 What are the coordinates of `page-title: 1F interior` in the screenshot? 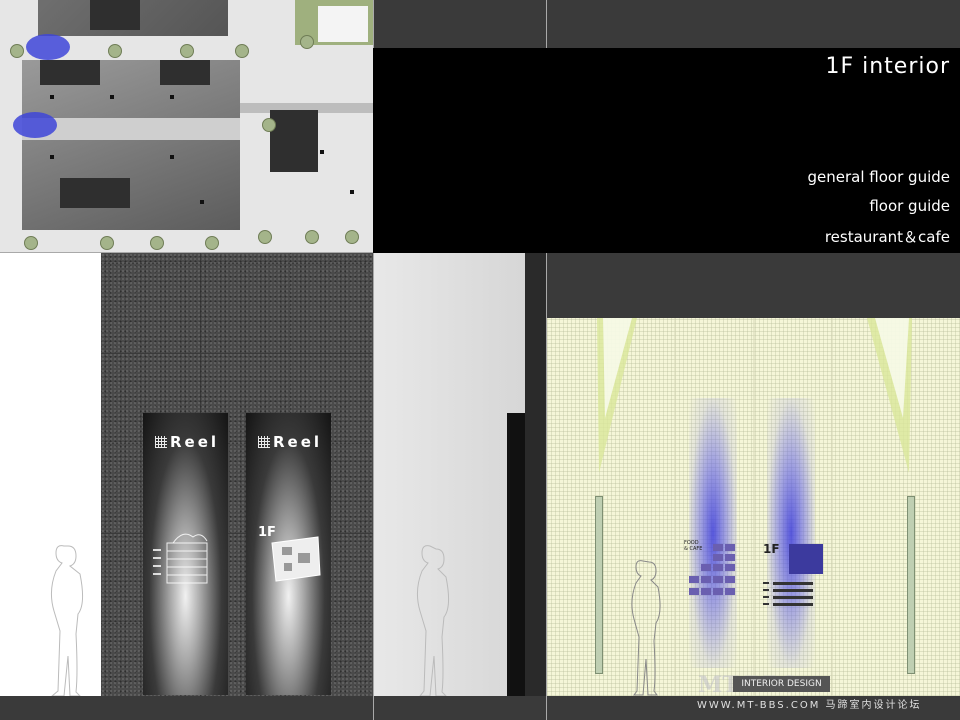 It's located at (887, 66).